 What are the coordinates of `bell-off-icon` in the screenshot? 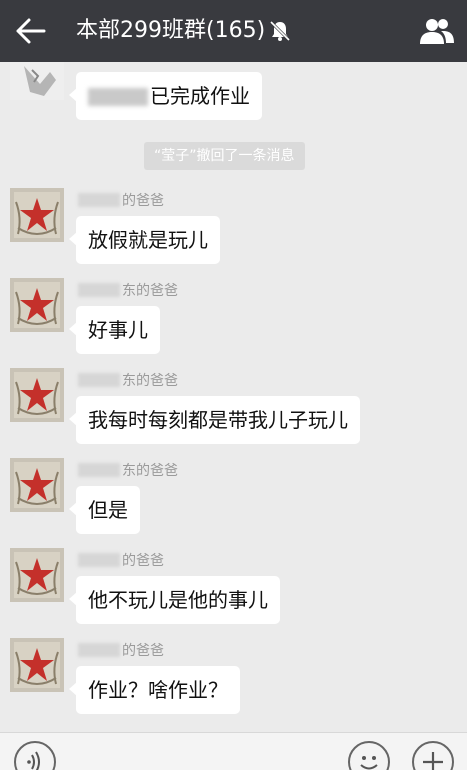 It's located at (280, 31).